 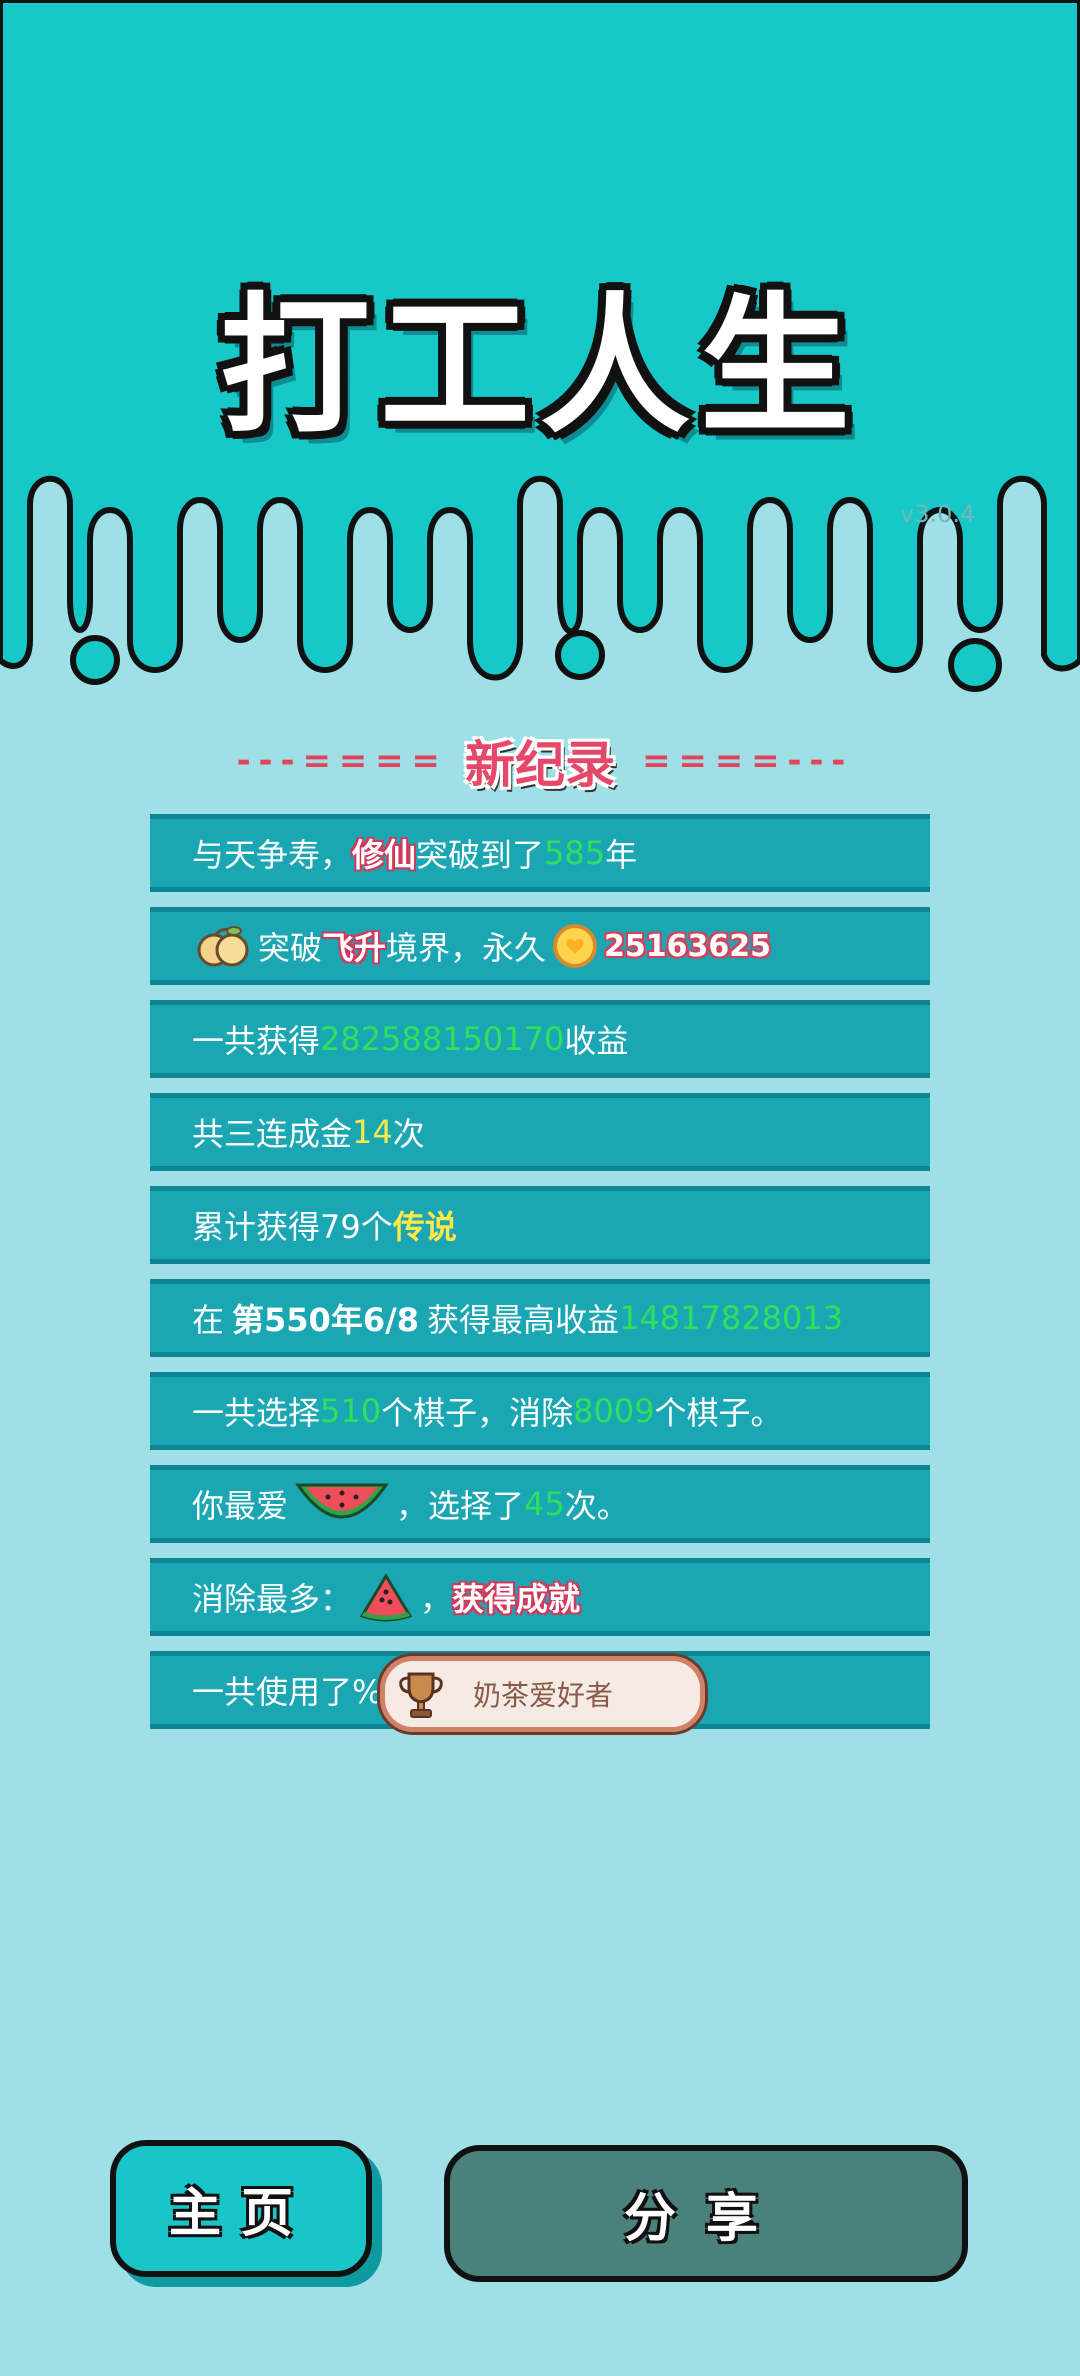 What do you see at coordinates (421, 1695) in the screenshot?
I see `trophy-icon` at bounding box center [421, 1695].